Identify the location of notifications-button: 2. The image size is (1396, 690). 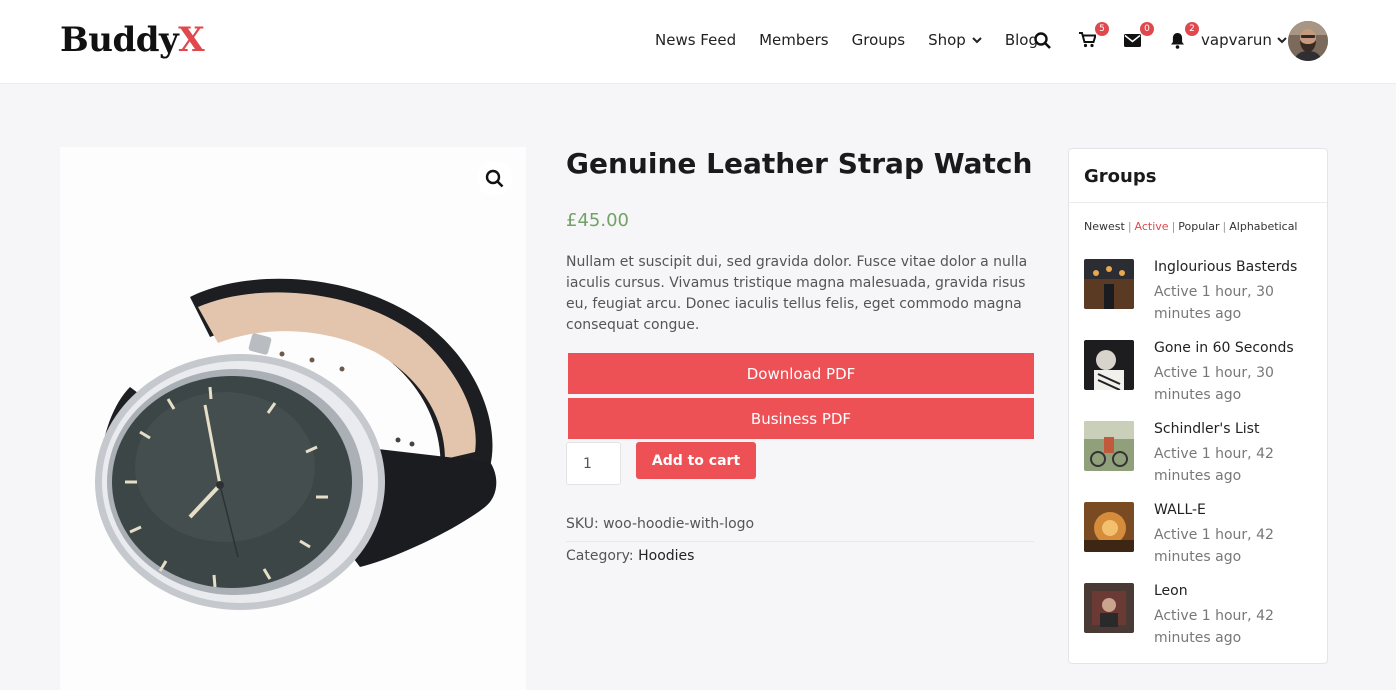
(1183, 36).